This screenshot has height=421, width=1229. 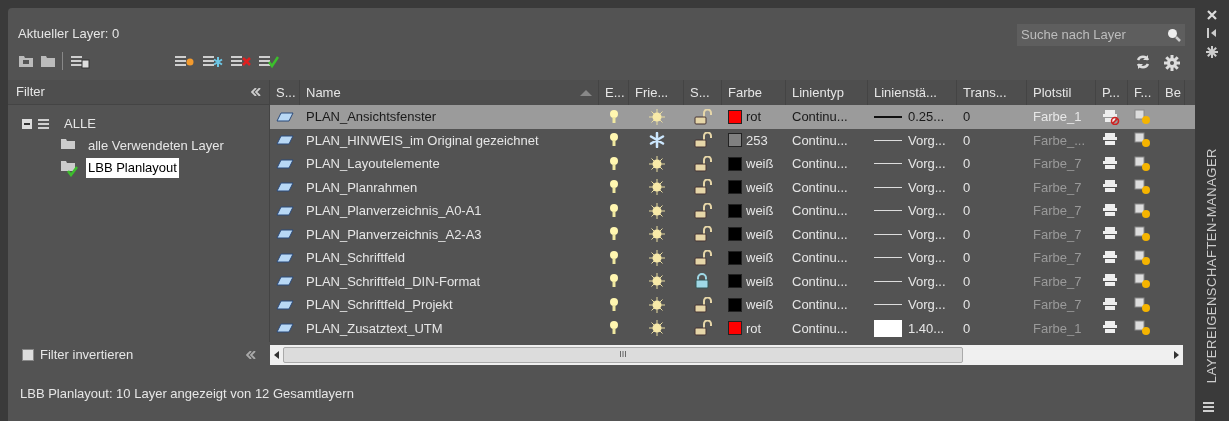 What do you see at coordinates (1101, 35) in the screenshot?
I see `search-field: Suche nach Layer` at bounding box center [1101, 35].